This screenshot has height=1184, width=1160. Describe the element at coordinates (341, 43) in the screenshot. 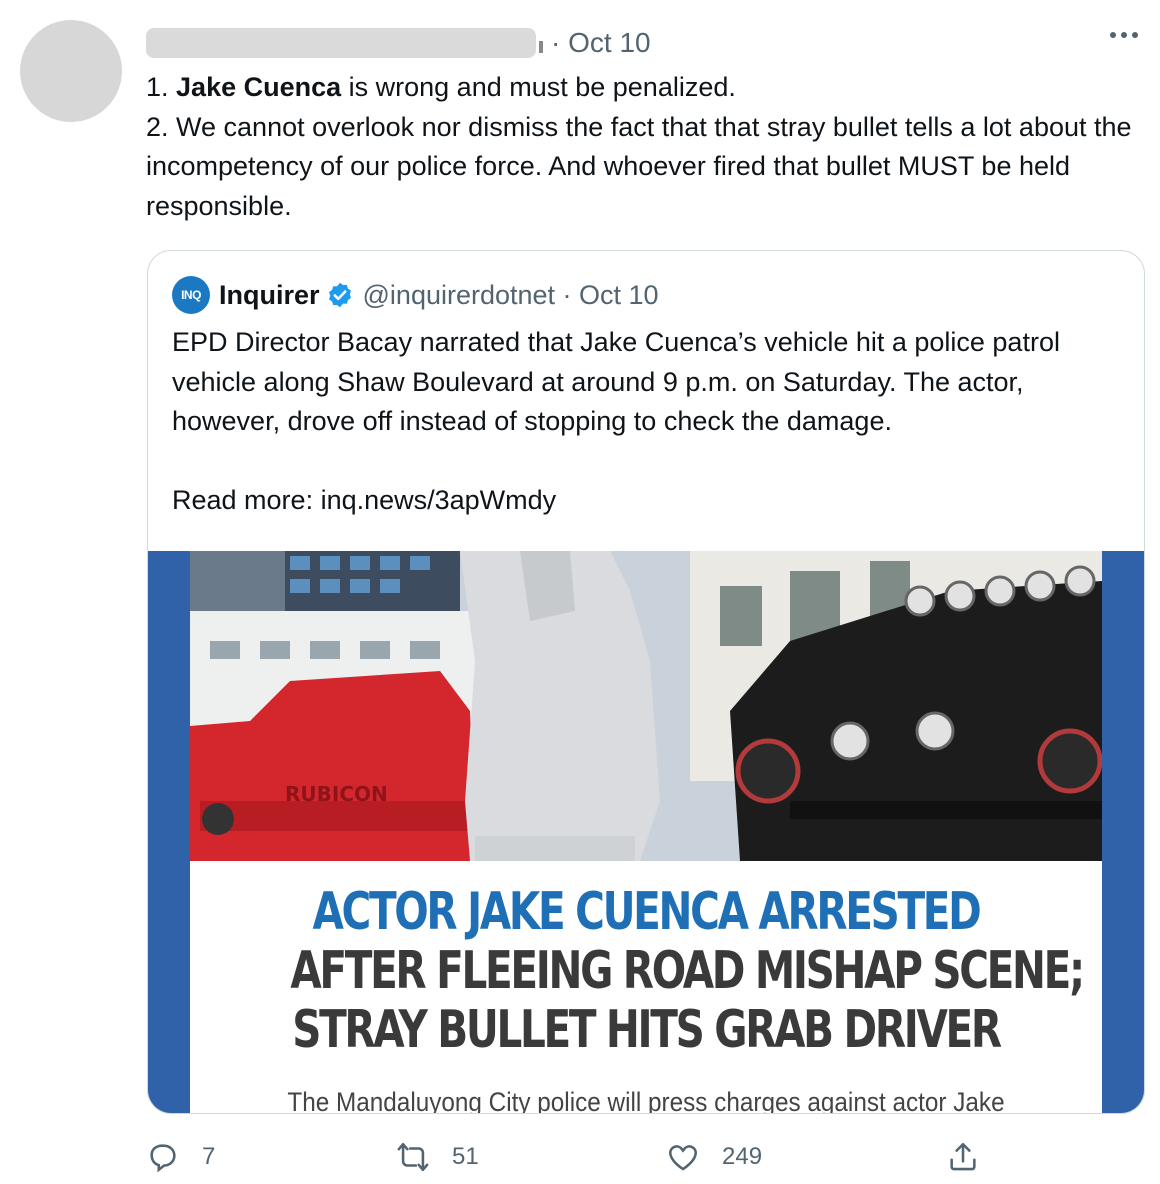

I see `redacted-display-name` at that location.